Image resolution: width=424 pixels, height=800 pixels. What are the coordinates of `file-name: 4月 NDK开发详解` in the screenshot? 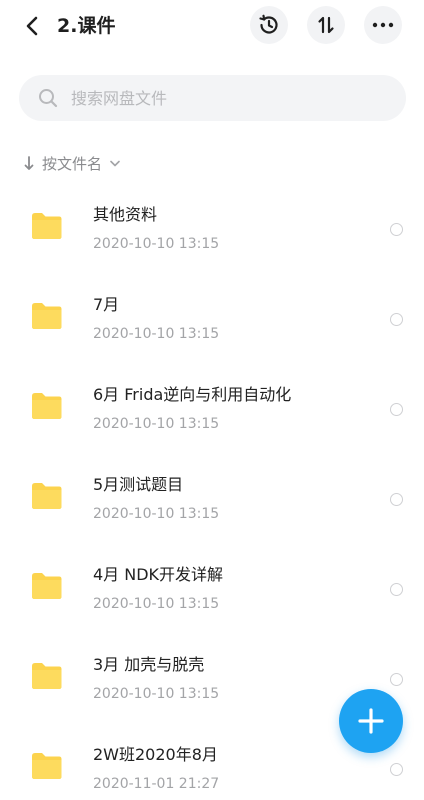 It's located at (158, 574).